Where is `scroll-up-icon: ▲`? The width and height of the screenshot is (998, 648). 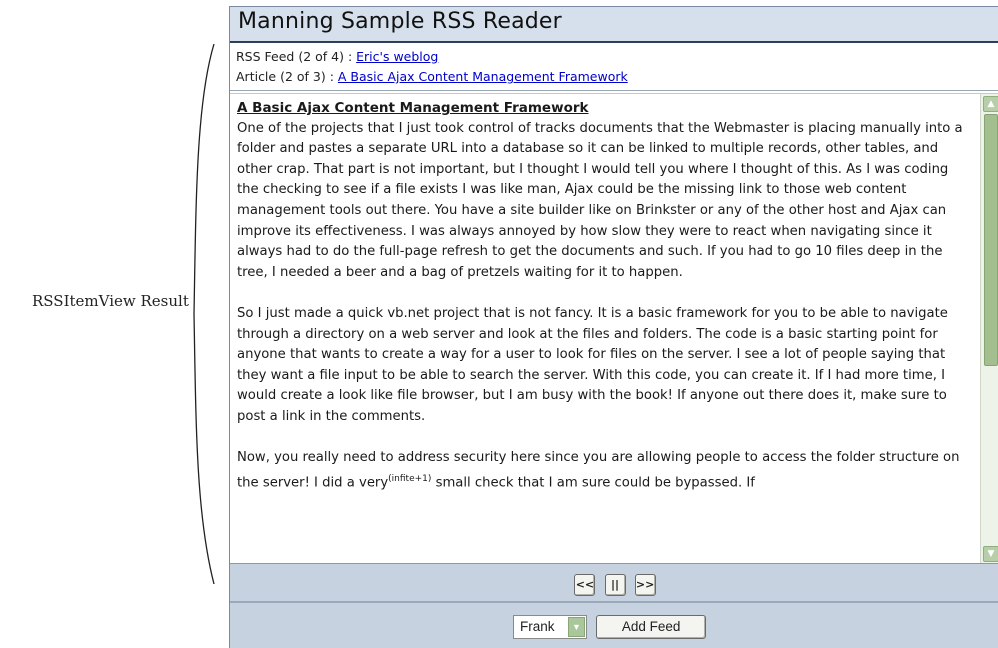
scroll-up-icon: ▲ is located at coordinates (990, 104).